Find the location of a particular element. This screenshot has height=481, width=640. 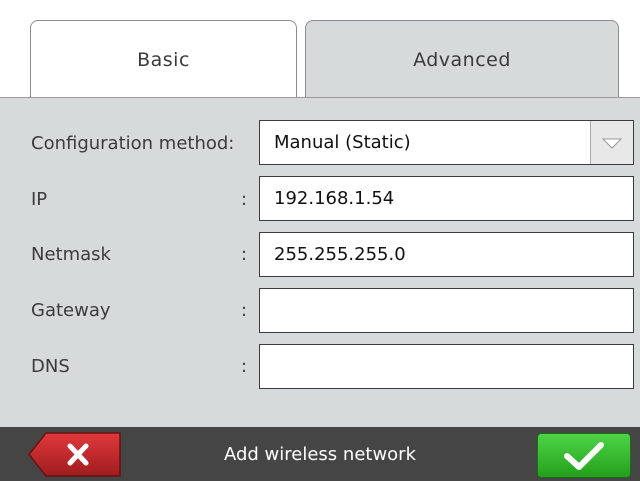

gateway-field is located at coordinates (446, 310).